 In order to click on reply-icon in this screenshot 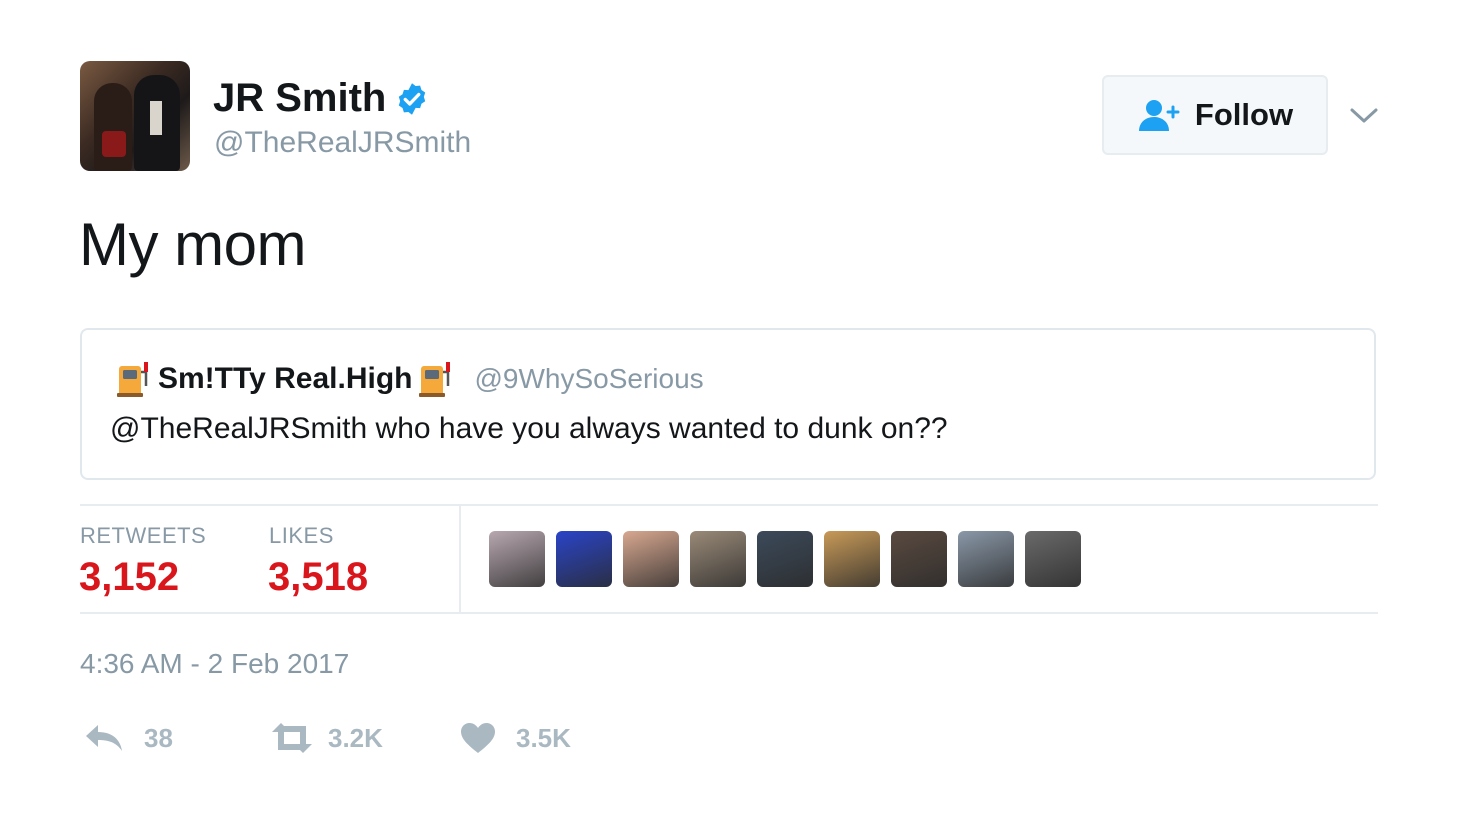, I will do `click(104, 738)`.